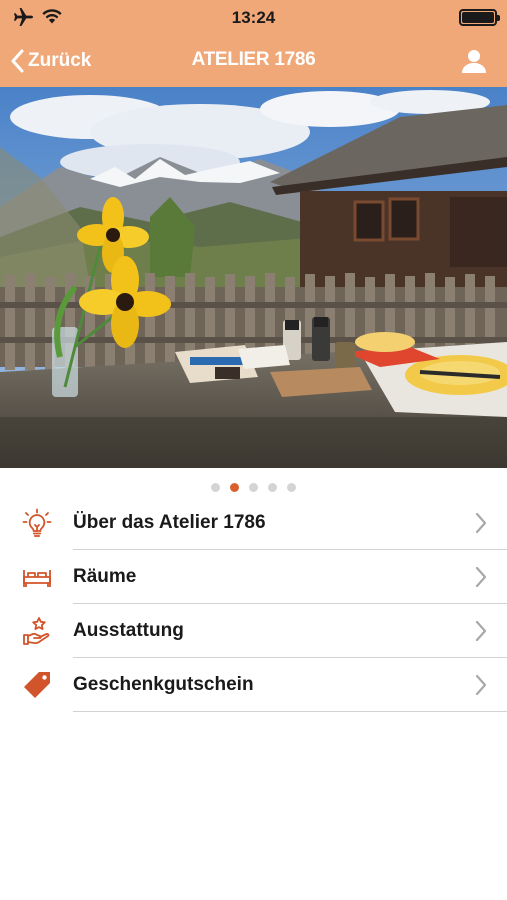  I want to click on menu-item-label: Räume, so click(105, 576).